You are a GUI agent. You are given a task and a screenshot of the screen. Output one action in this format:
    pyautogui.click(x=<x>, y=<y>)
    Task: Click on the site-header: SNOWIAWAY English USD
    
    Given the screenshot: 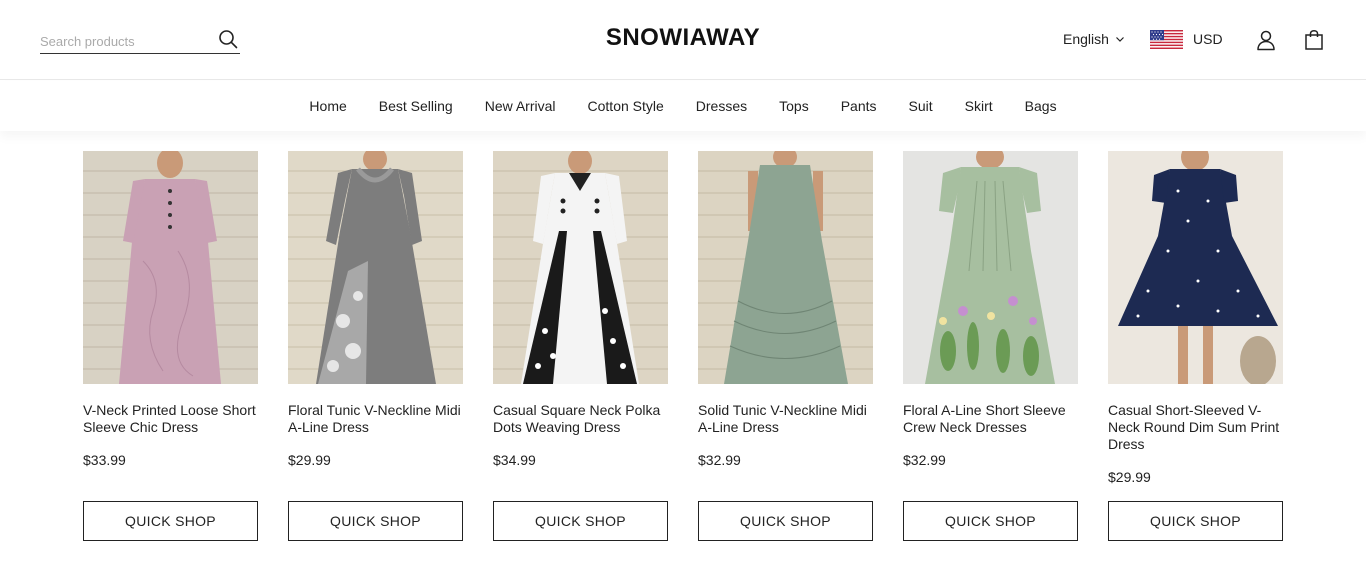 What is the action you would take?
    pyautogui.click(x=683, y=40)
    